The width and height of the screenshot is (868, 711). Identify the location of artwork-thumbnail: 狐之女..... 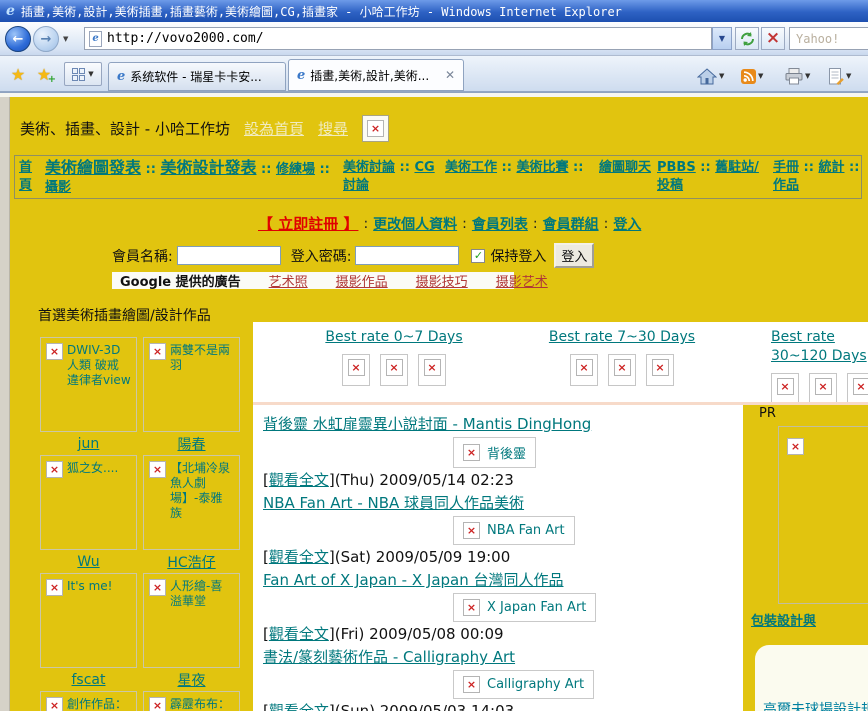
(88, 502).